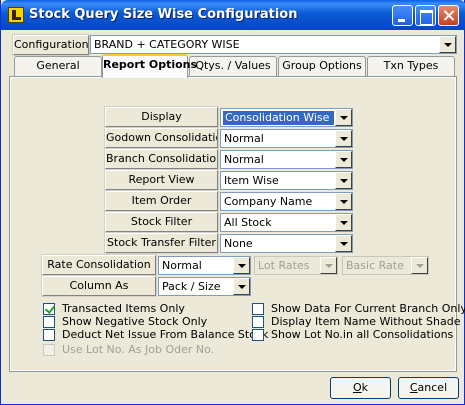 The height and width of the screenshot is (405, 465). What do you see at coordinates (248, 222) in the screenshot?
I see `stock-filter-value: All Stock` at bounding box center [248, 222].